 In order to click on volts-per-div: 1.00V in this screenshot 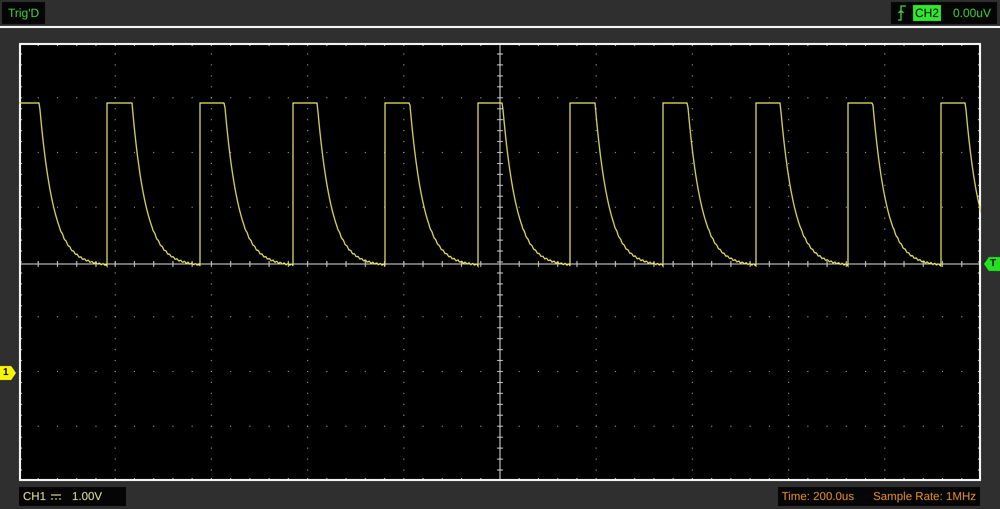, I will do `click(87, 496)`.